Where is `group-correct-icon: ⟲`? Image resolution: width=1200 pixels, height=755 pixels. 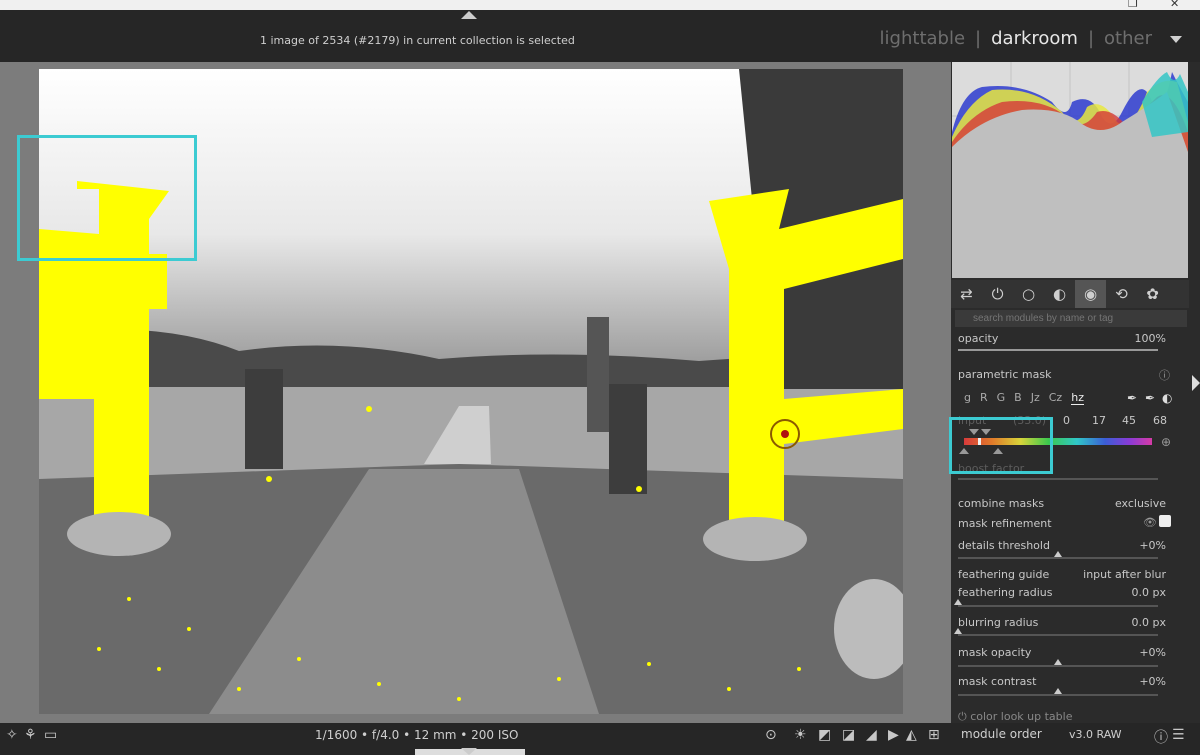 group-correct-icon: ⟲ is located at coordinates (1121, 294).